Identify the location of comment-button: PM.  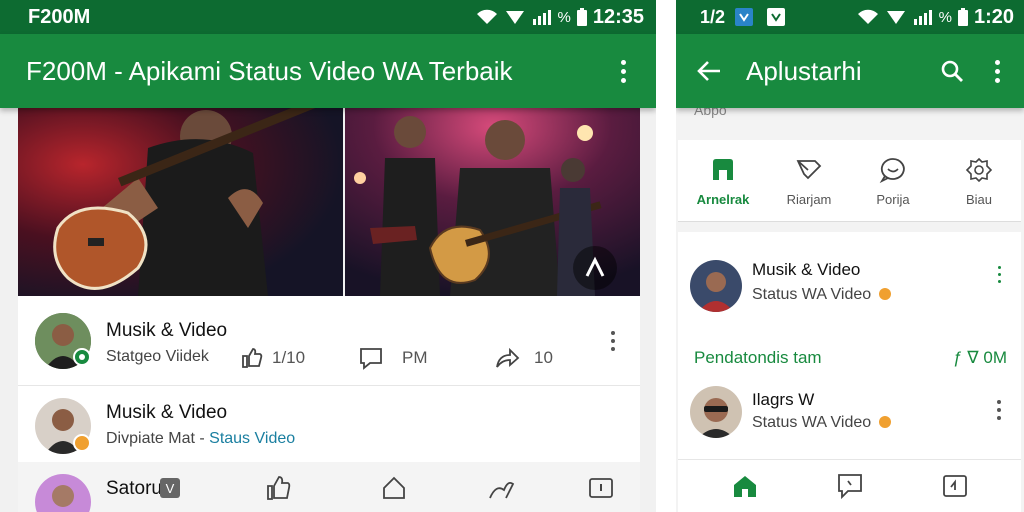
(393, 358).